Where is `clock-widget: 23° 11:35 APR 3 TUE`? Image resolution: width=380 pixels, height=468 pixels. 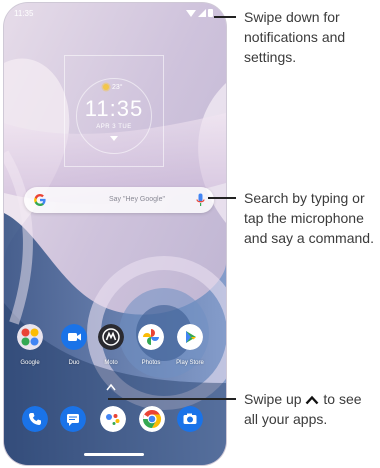
clock-widget: 23° 11:35 APR 3 TUE is located at coordinates (114, 111).